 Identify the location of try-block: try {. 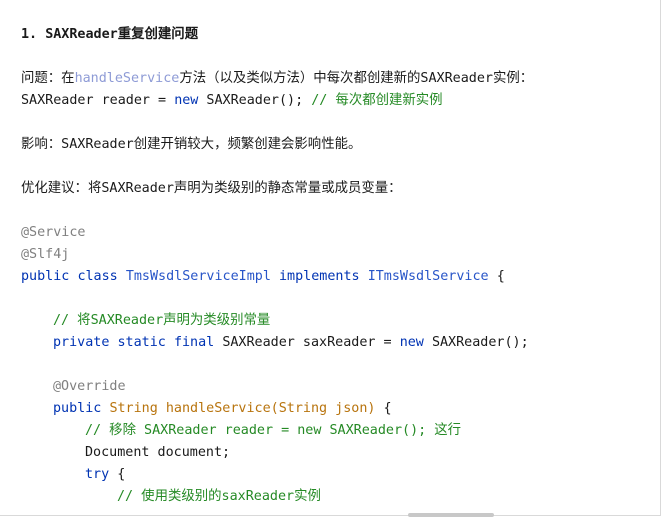
(105, 475).